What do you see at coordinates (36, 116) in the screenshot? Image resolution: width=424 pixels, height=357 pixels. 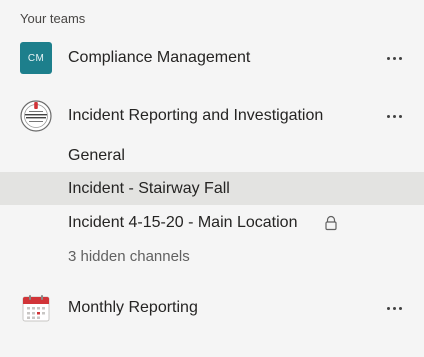 I see `incident-reporting-logo` at bounding box center [36, 116].